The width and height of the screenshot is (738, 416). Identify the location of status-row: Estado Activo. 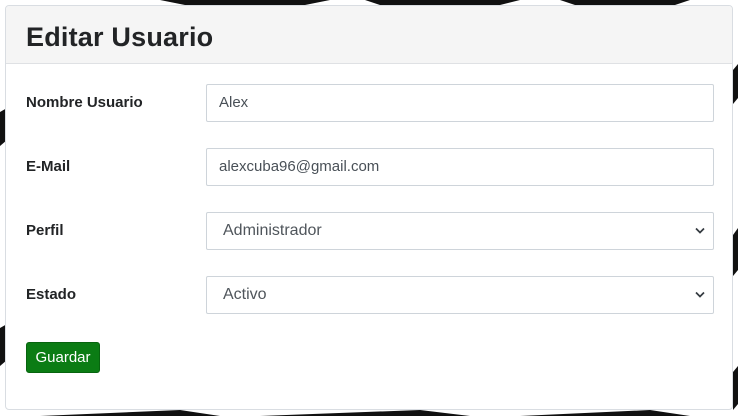
(369, 295).